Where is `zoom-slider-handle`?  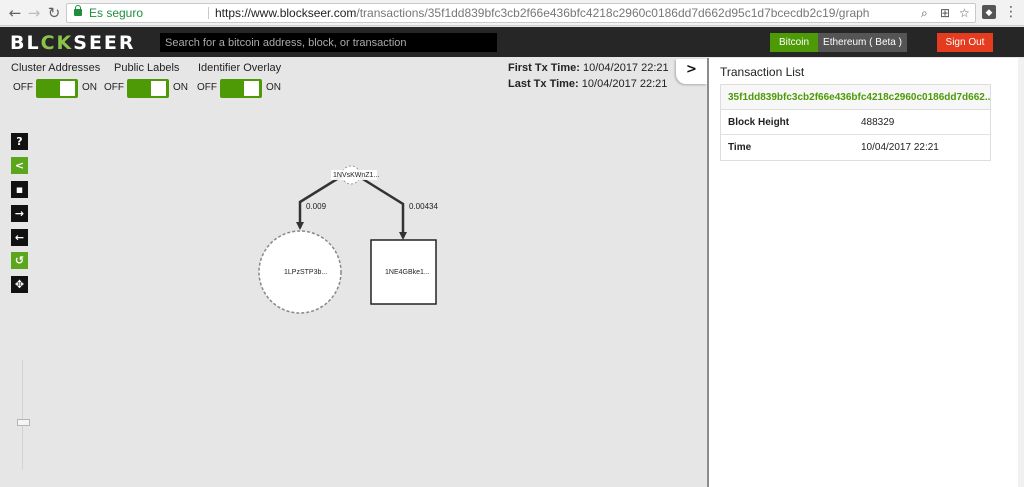 zoom-slider-handle is located at coordinates (23, 422).